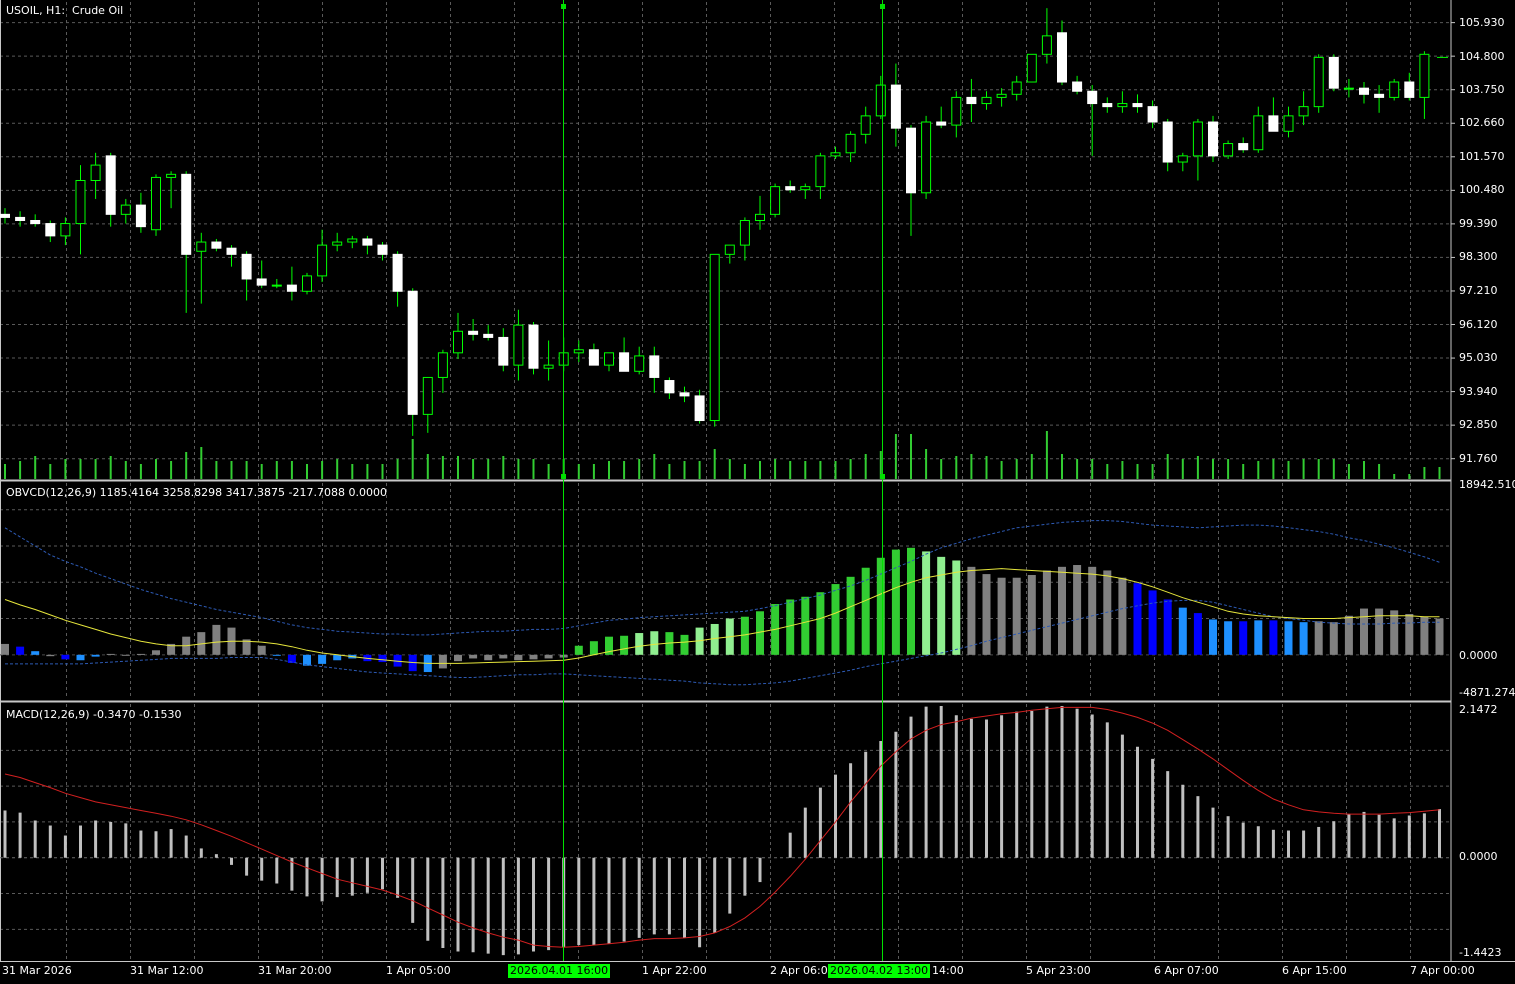  Describe the element at coordinates (1480, 952) in the screenshot. I see `macd-axis-bottom: -1.4423` at that location.